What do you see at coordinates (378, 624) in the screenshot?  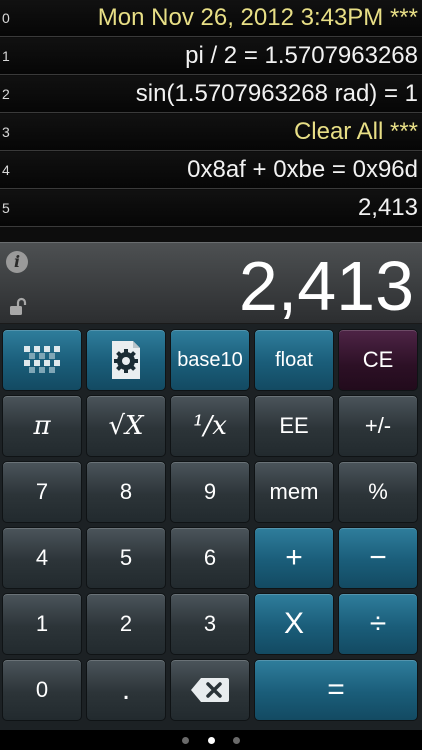 I see `divide-button: ÷` at bounding box center [378, 624].